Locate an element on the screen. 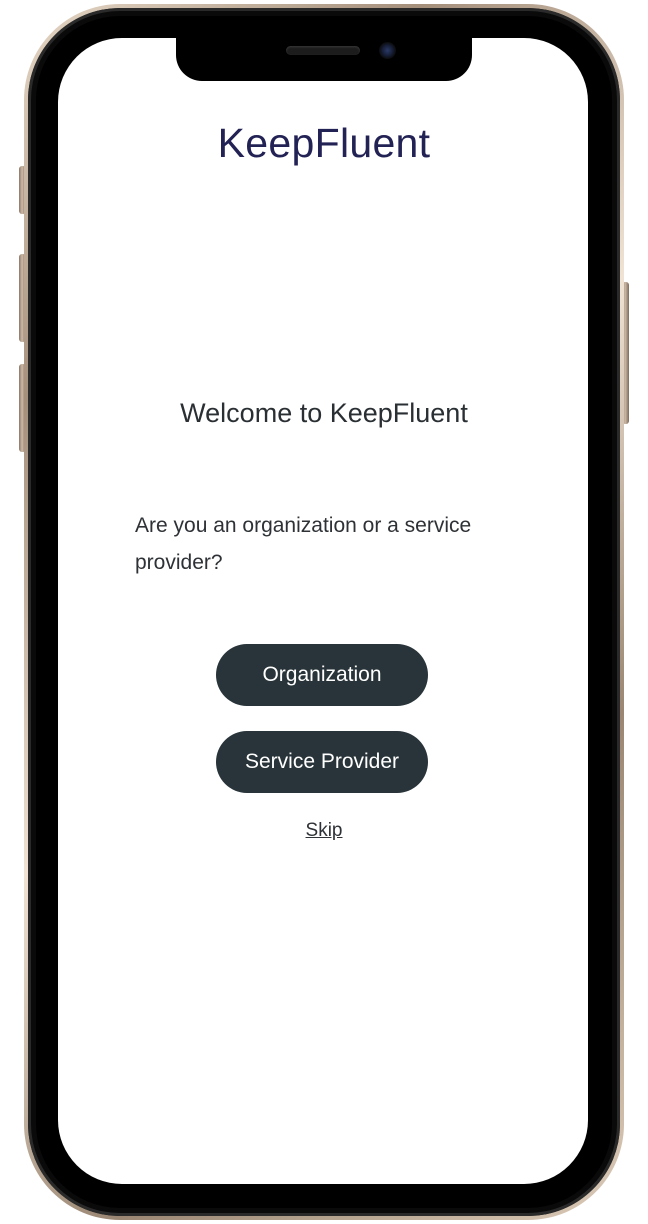  service-provider-button: Service Provider is located at coordinates (322, 762).